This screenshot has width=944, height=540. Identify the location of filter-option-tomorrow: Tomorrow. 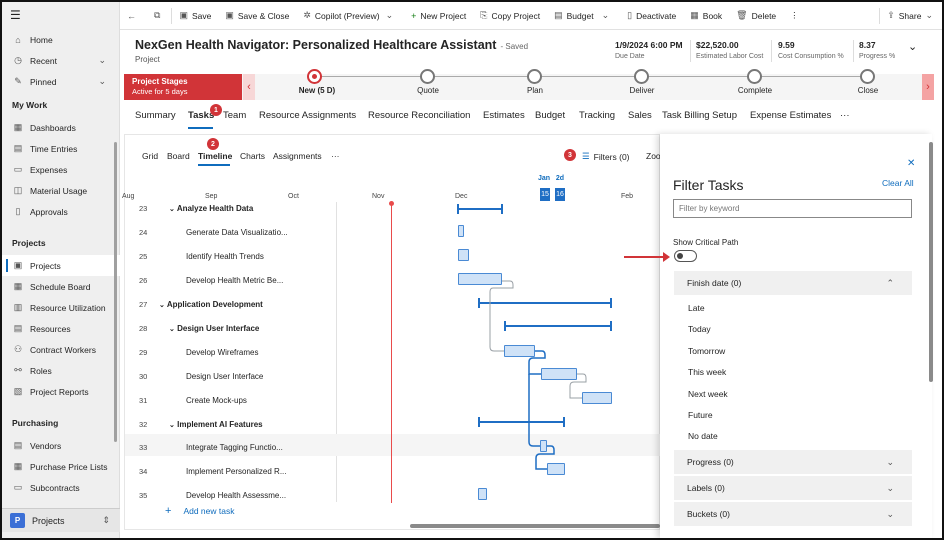
(706, 351).